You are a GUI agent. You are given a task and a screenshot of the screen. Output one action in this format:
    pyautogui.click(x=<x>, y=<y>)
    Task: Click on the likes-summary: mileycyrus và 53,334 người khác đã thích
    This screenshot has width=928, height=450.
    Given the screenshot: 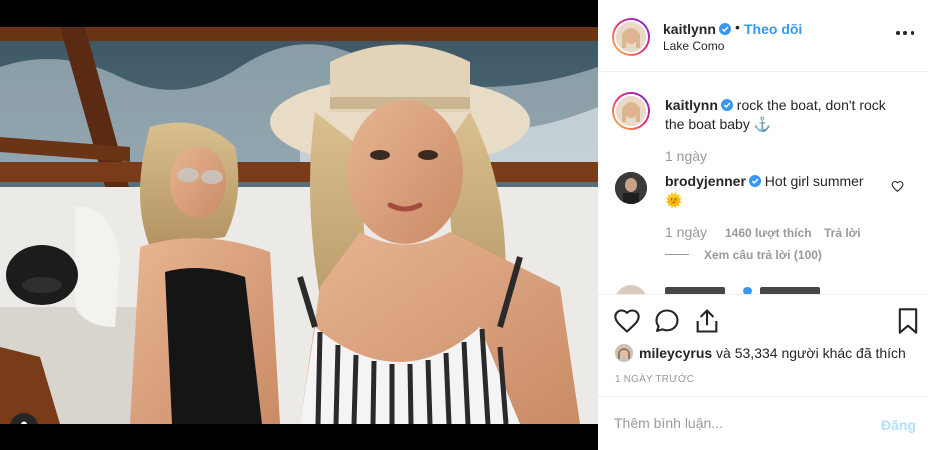 What is the action you would take?
    pyautogui.click(x=760, y=353)
    